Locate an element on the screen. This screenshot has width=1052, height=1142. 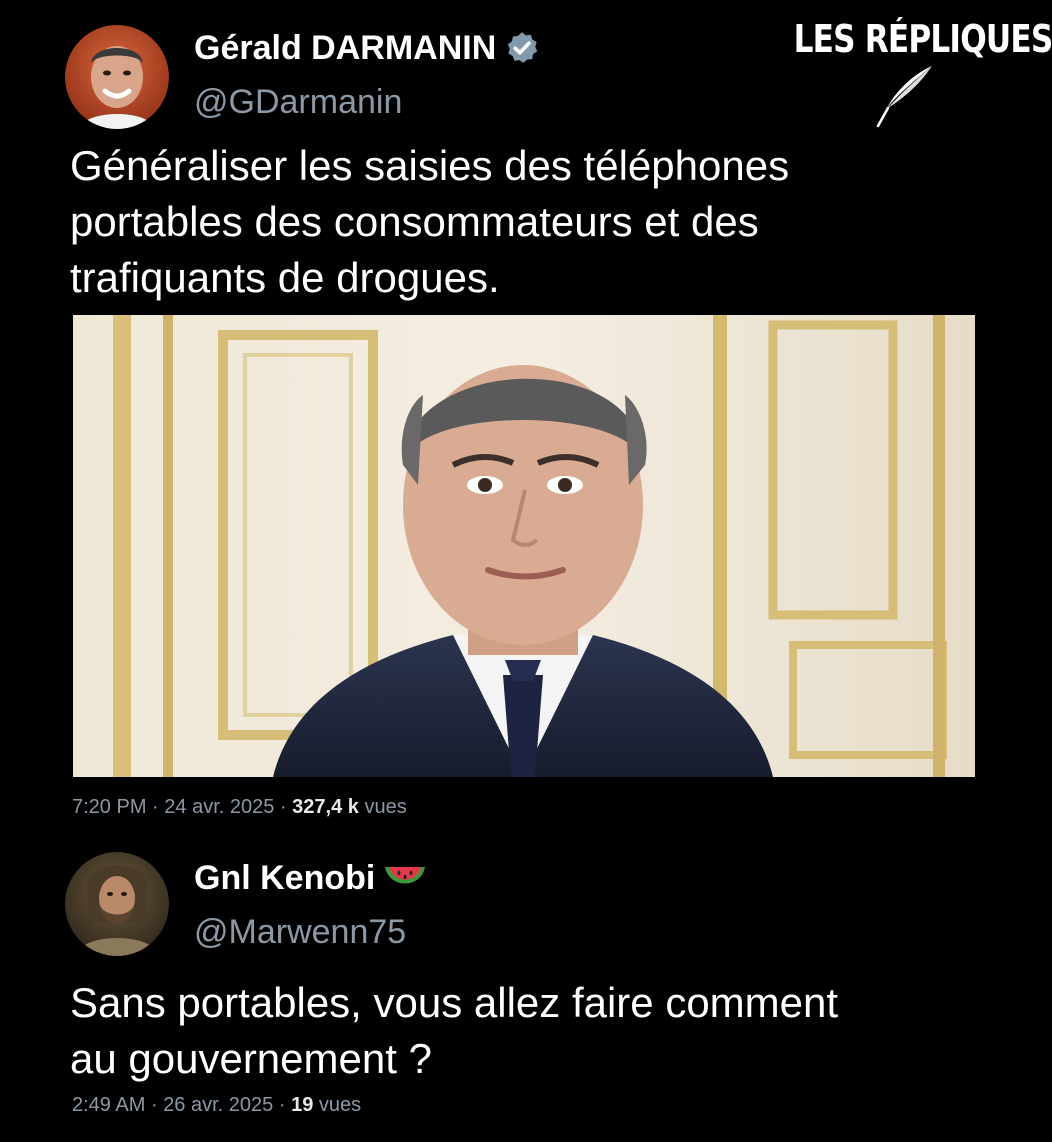
avatar-kenobi-icon is located at coordinates (117, 904).